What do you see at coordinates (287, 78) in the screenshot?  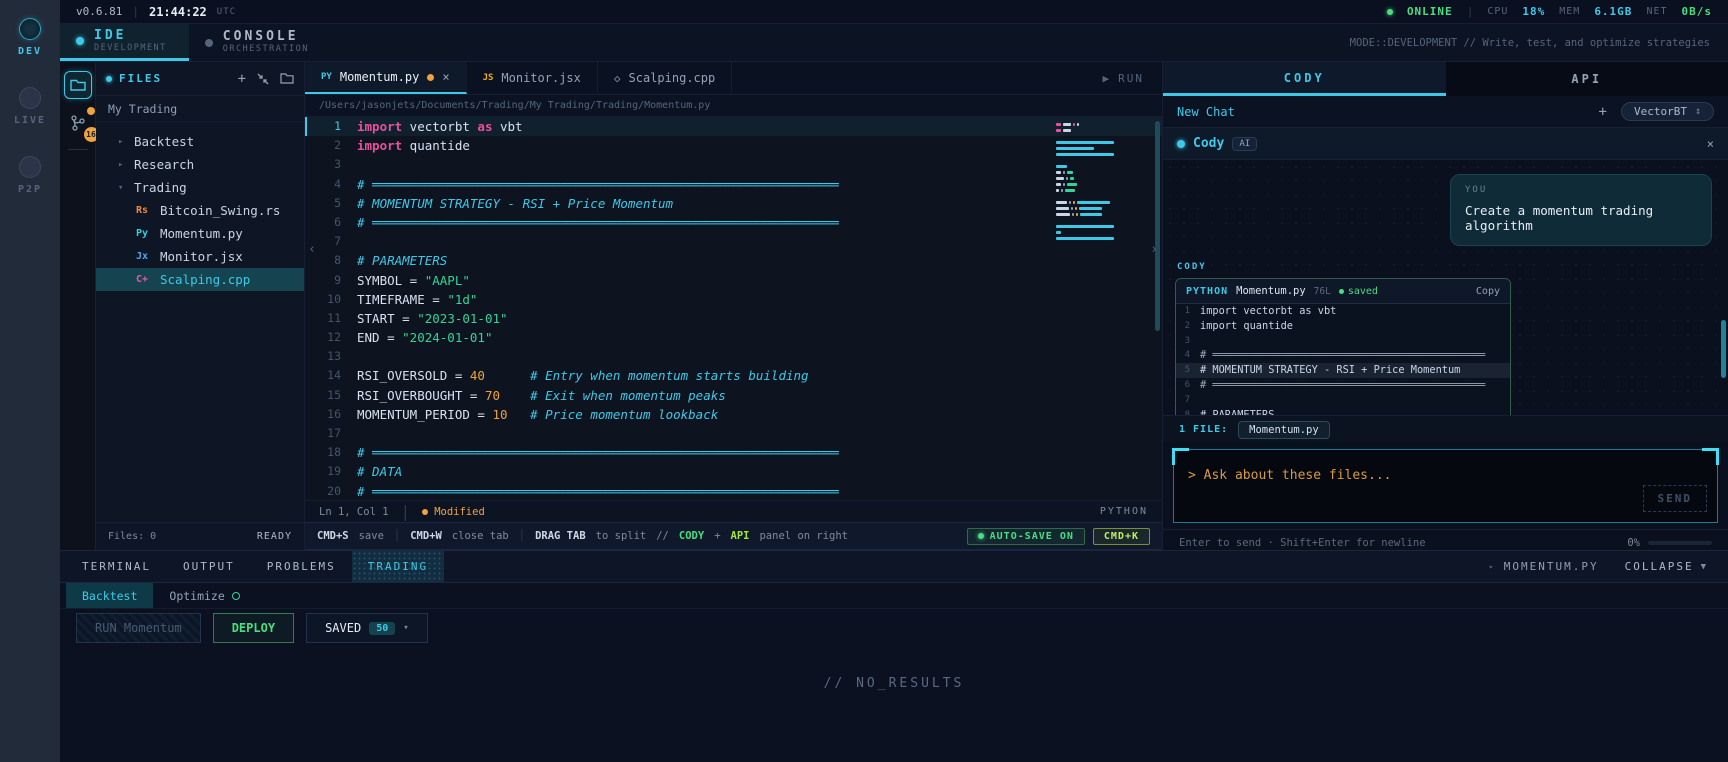 I see `new-folder-icon` at bounding box center [287, 78].